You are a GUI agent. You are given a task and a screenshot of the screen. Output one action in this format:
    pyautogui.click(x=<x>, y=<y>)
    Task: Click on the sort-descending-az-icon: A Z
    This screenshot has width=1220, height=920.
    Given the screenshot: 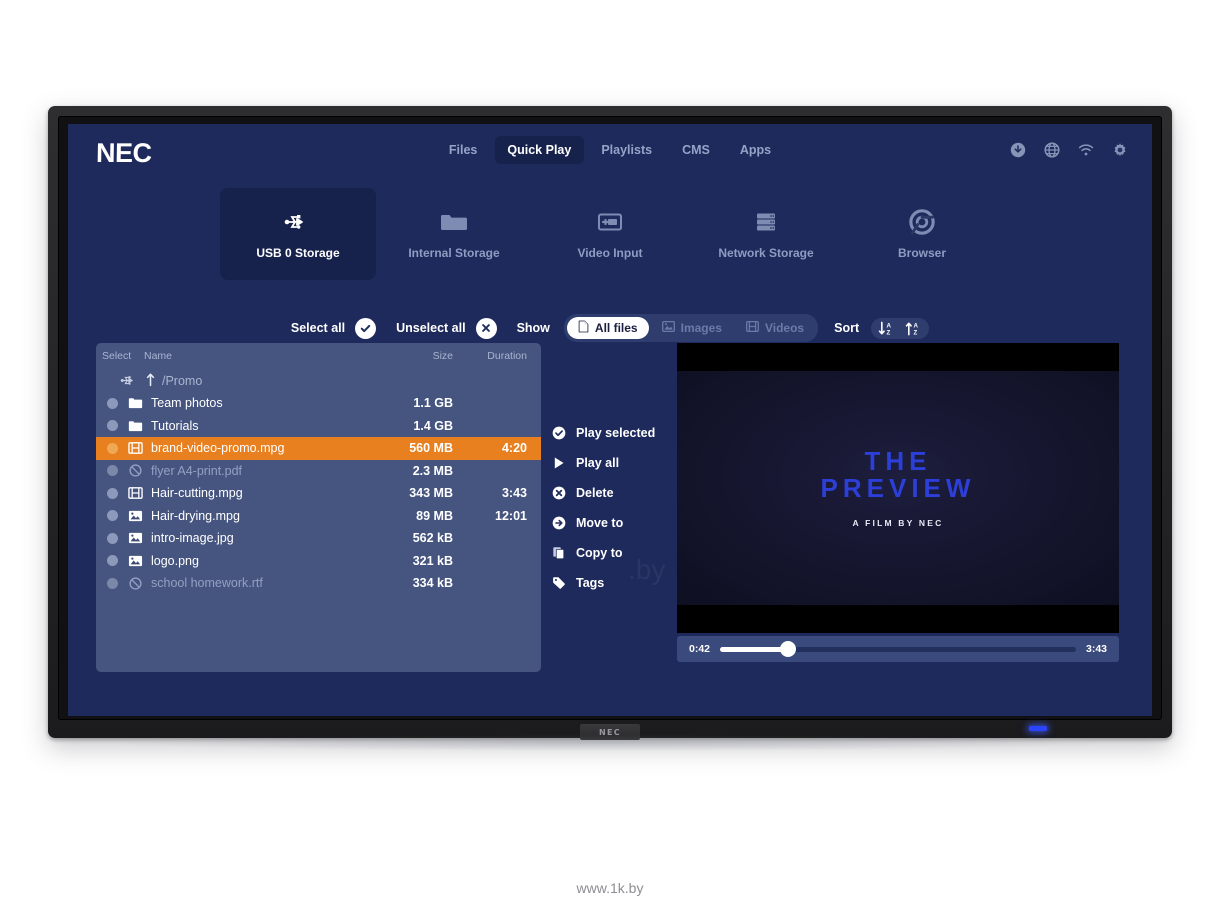 What is the action you would take?
    pyautogui.click(x=886, y=328)
    